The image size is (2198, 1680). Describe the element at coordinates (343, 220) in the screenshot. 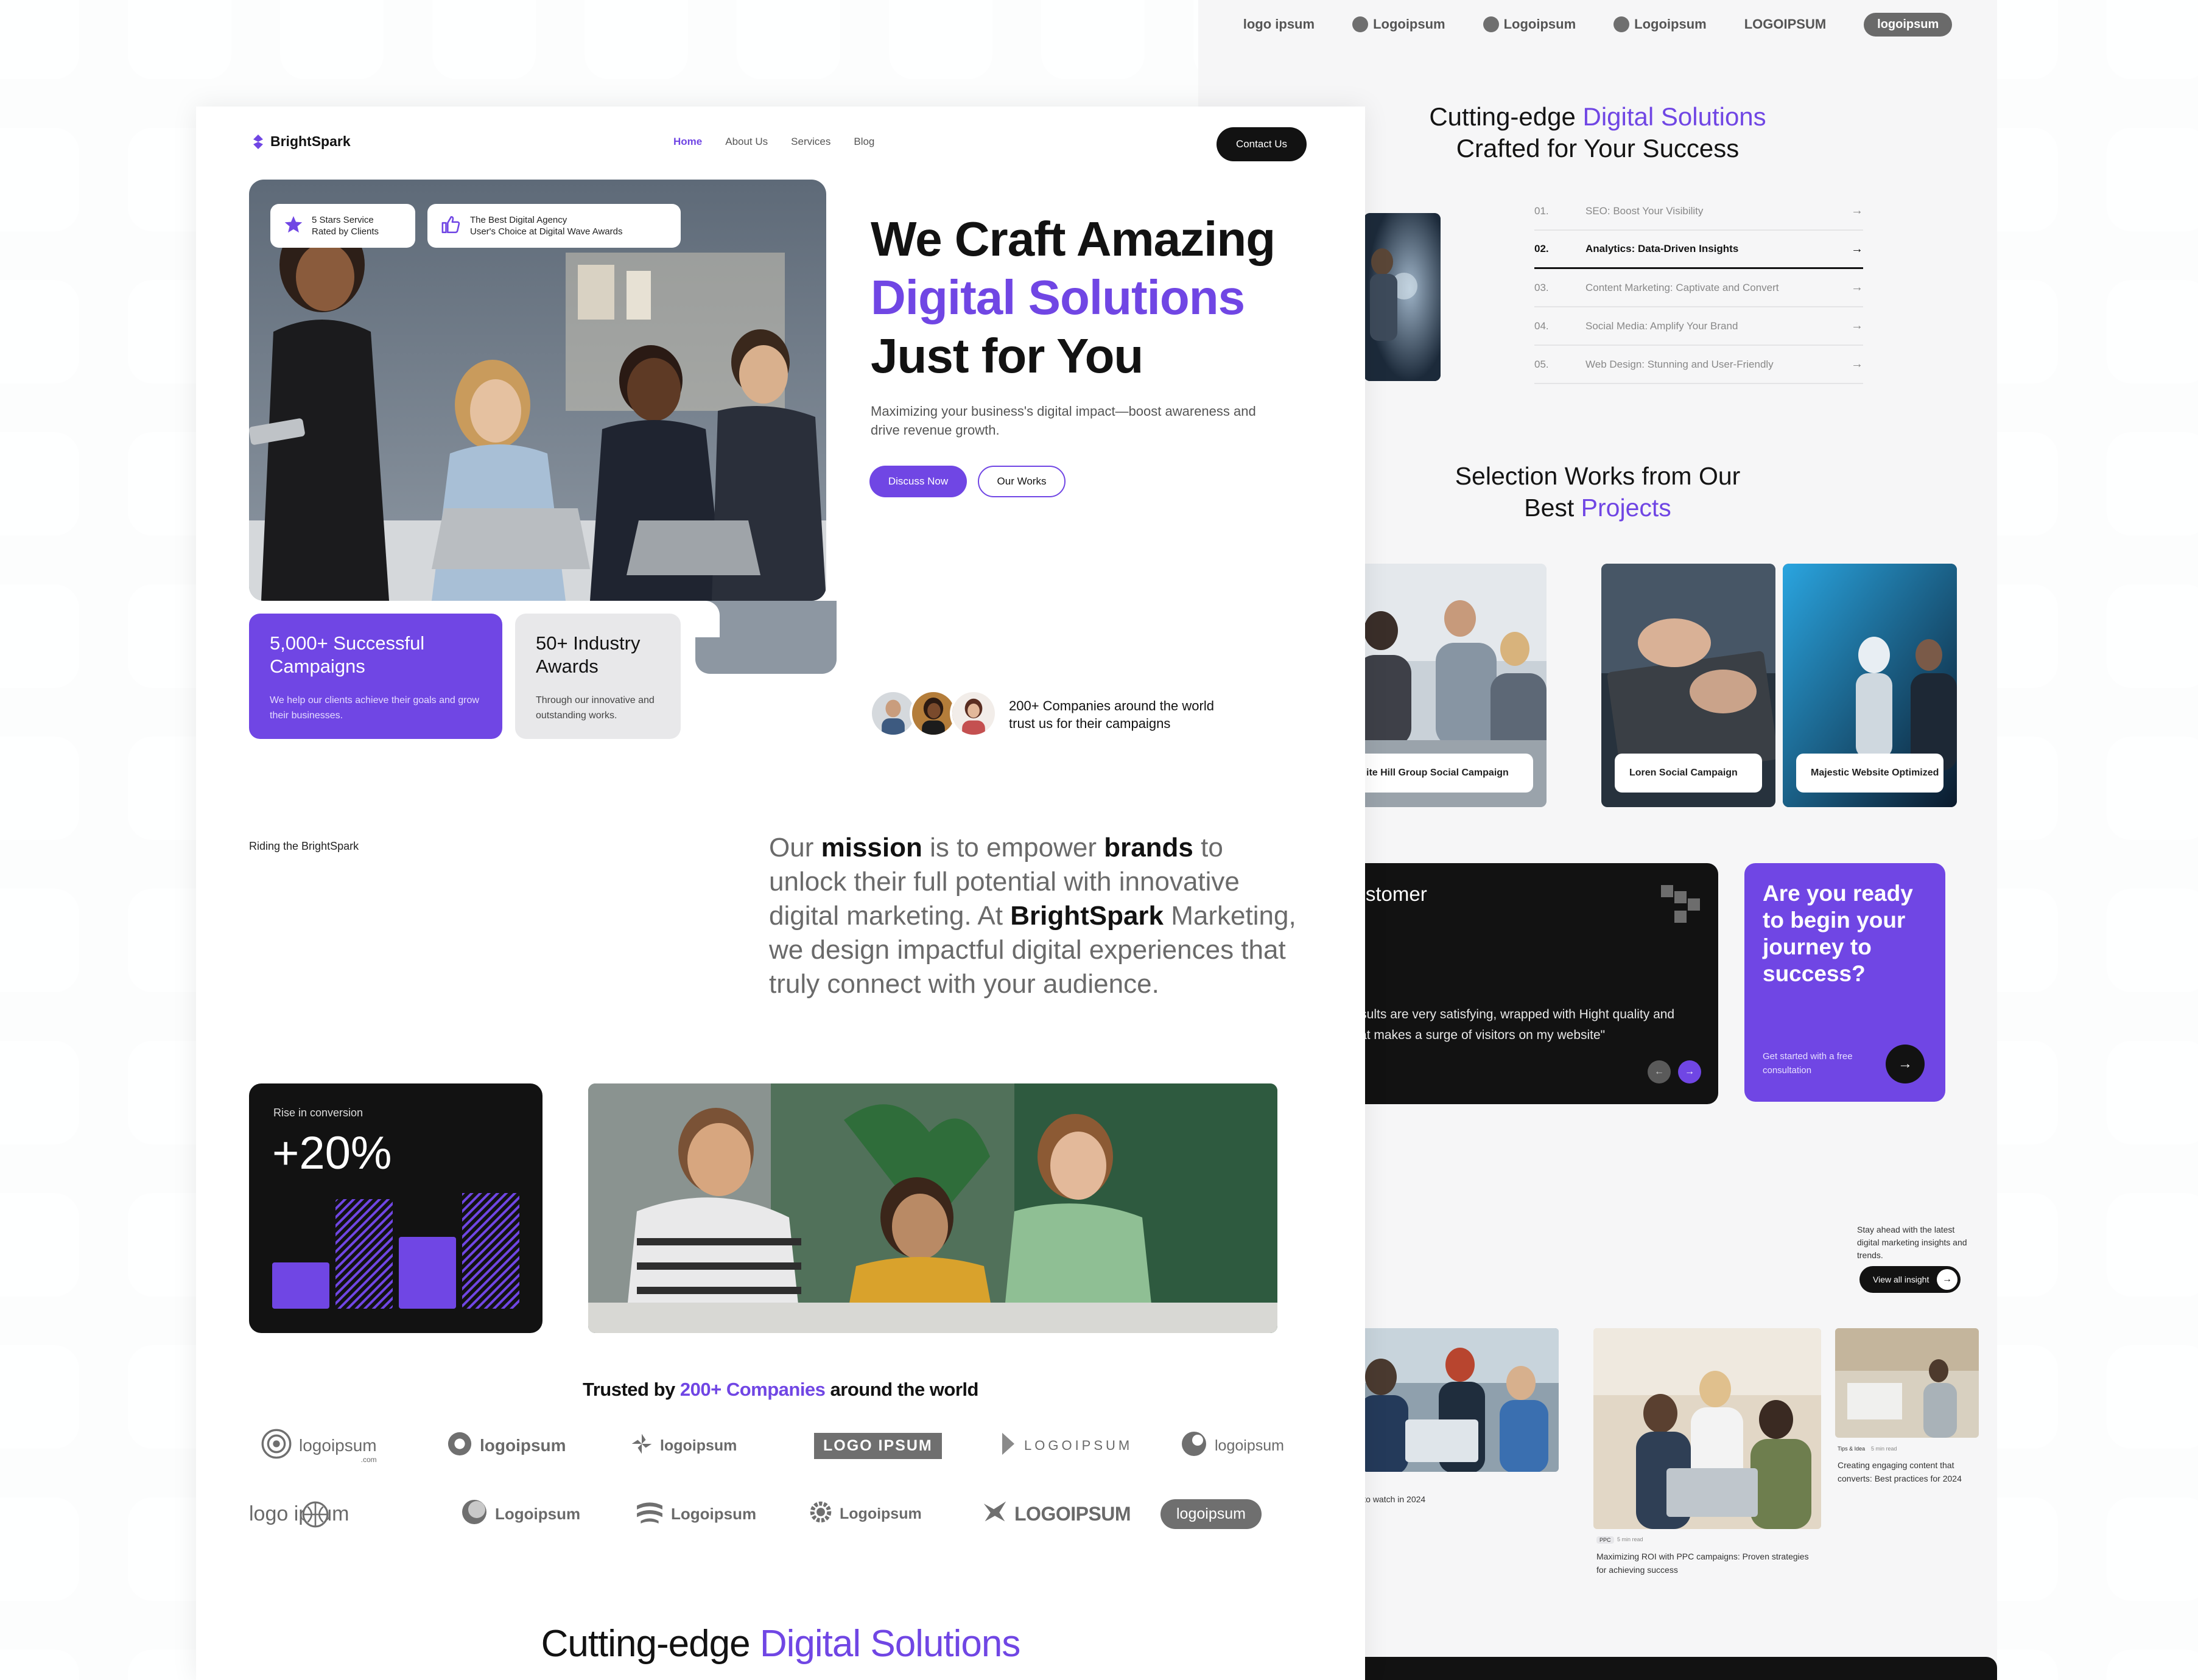

I see `badge-line: 5 Stars Service` at that location.